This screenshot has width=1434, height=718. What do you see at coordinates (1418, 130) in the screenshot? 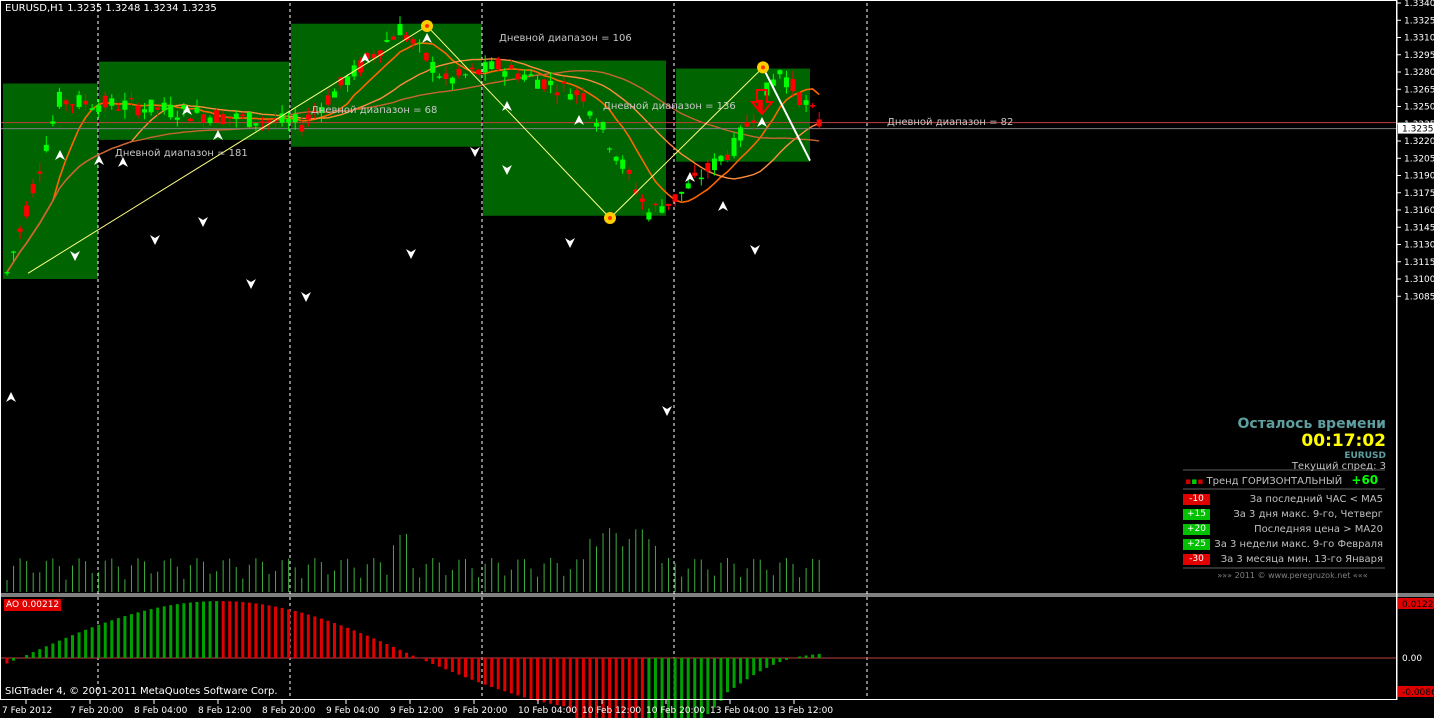
I see `current-price-label: 1.3235` at bounding box center [1418, 130].